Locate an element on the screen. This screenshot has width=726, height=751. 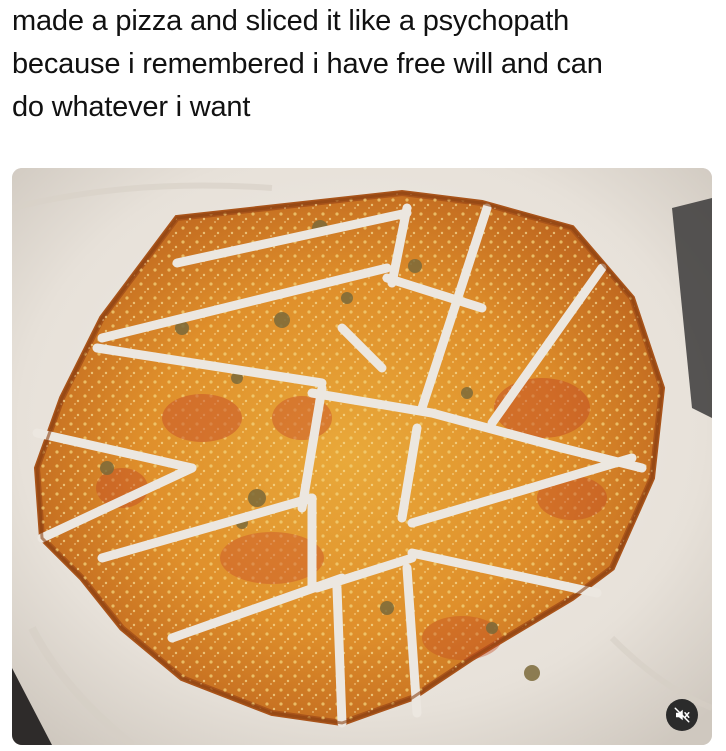
mute-toggle-button is located at coordinates (682, 715).